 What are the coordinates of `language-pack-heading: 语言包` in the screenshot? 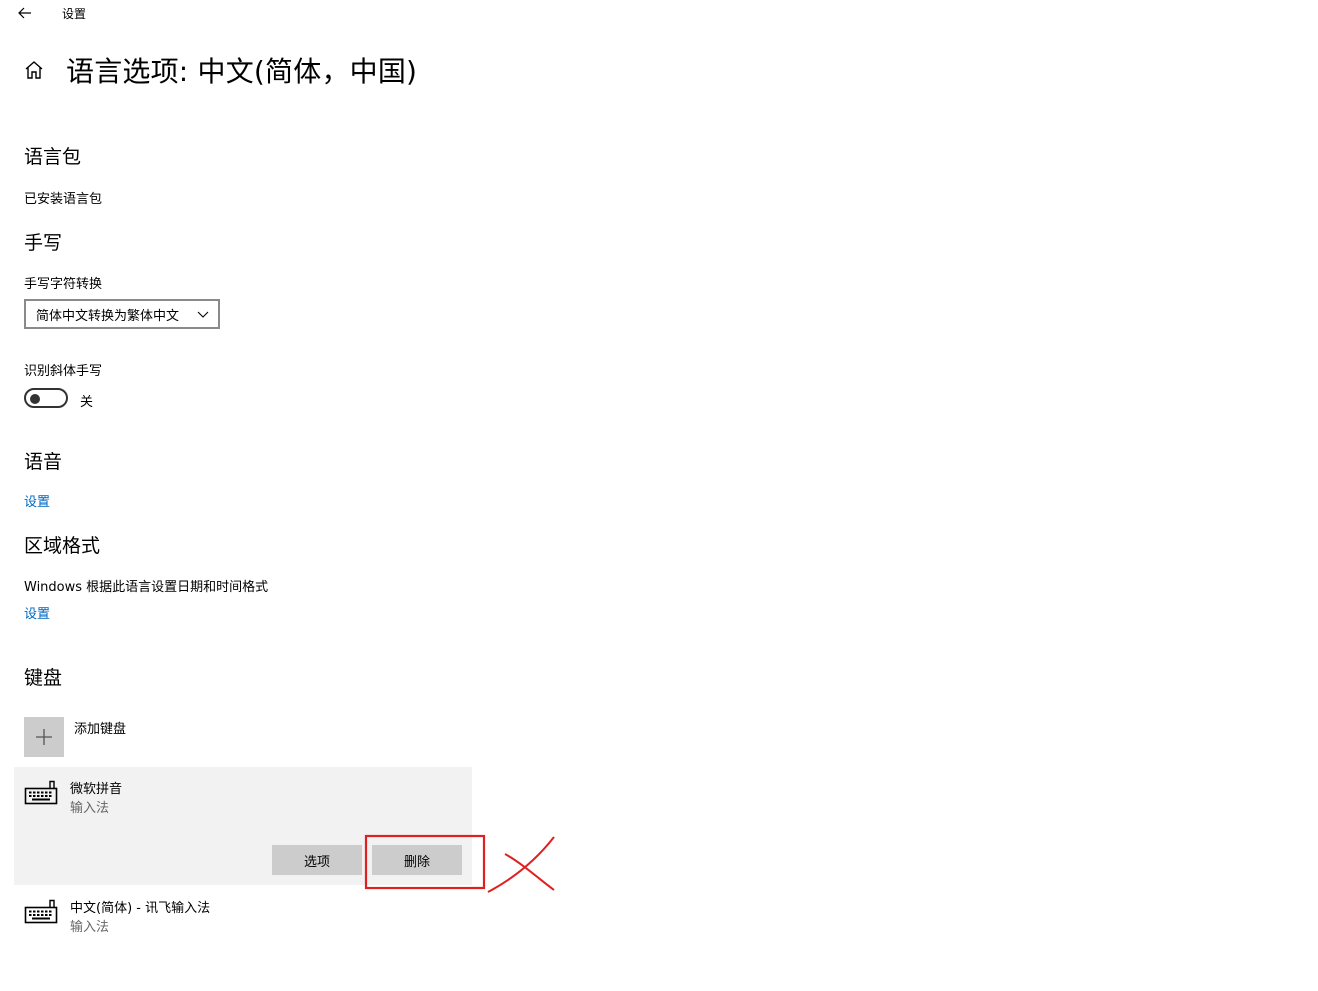 It's located at (53, 157).